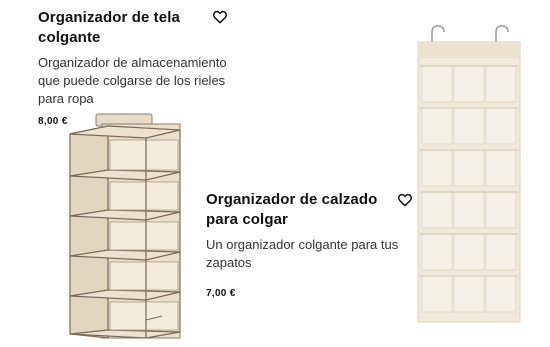  I want to click on product-title: Organizador de tela colgante, so click(138, 28).